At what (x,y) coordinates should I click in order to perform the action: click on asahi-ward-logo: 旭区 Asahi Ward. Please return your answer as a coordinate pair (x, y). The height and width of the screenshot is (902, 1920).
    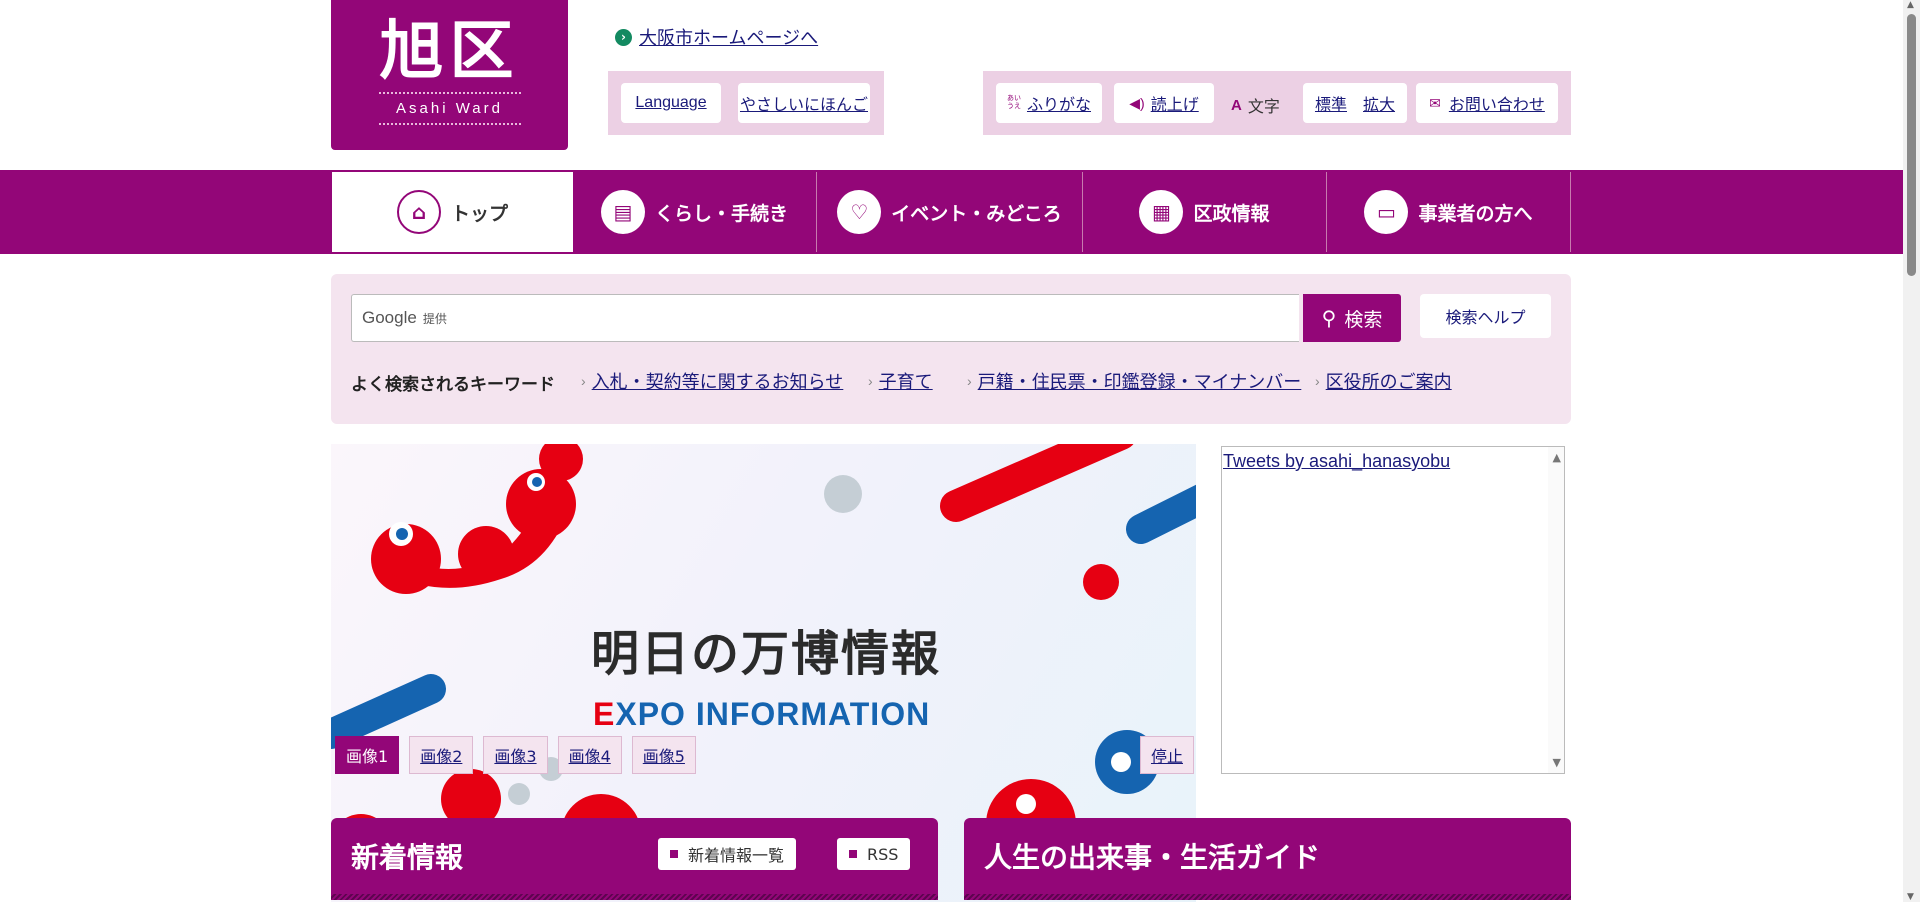
    Looking at the image, I should click on (449, 75).